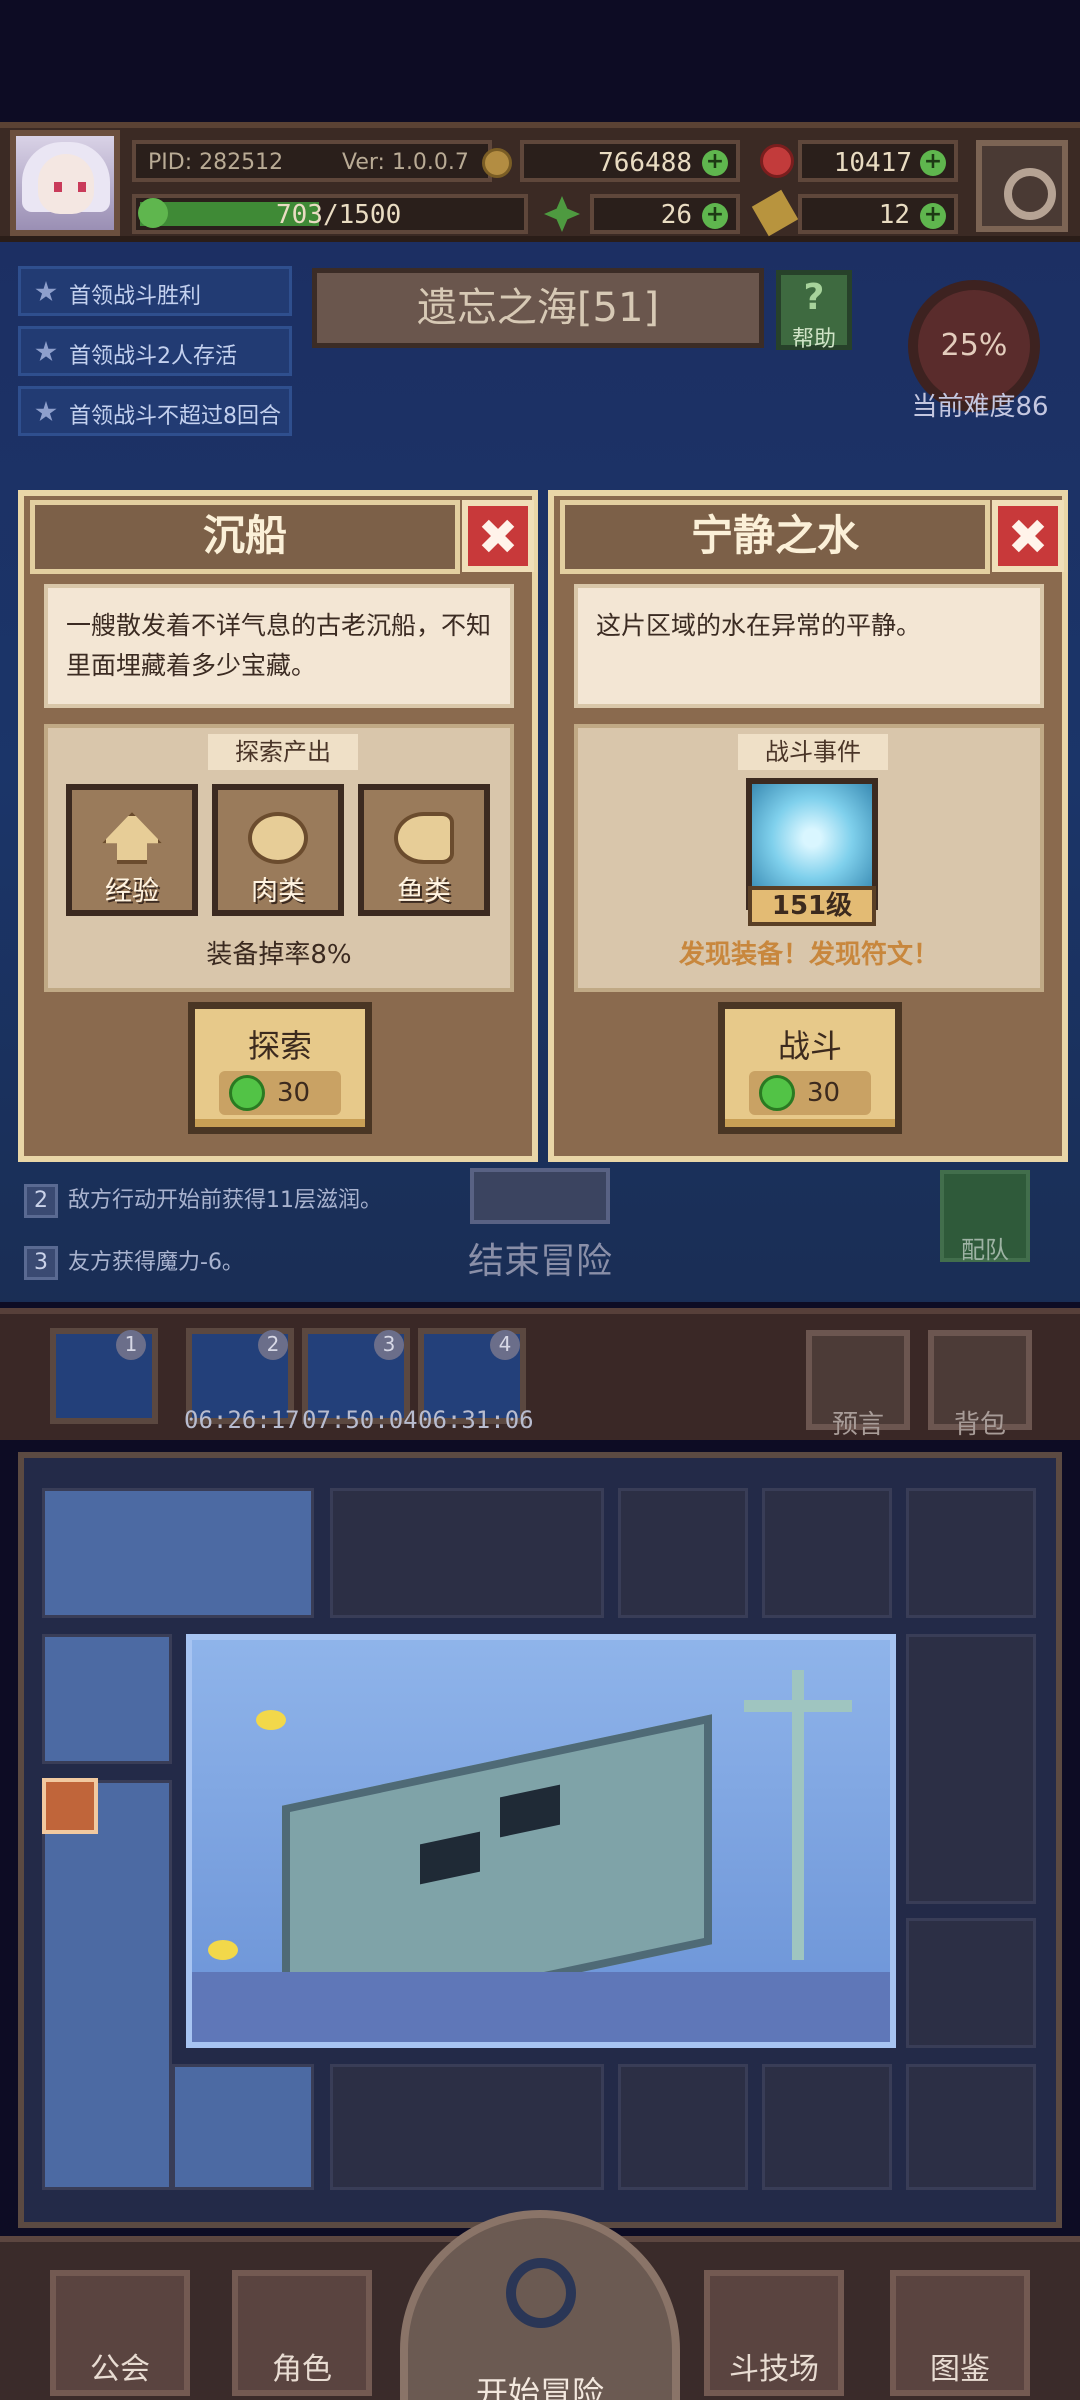 The image size is (1080, 2400). What do you see at coordinates (46, 291) in the screenshot?
I see `star-icon` at bounding box center [46, 291].